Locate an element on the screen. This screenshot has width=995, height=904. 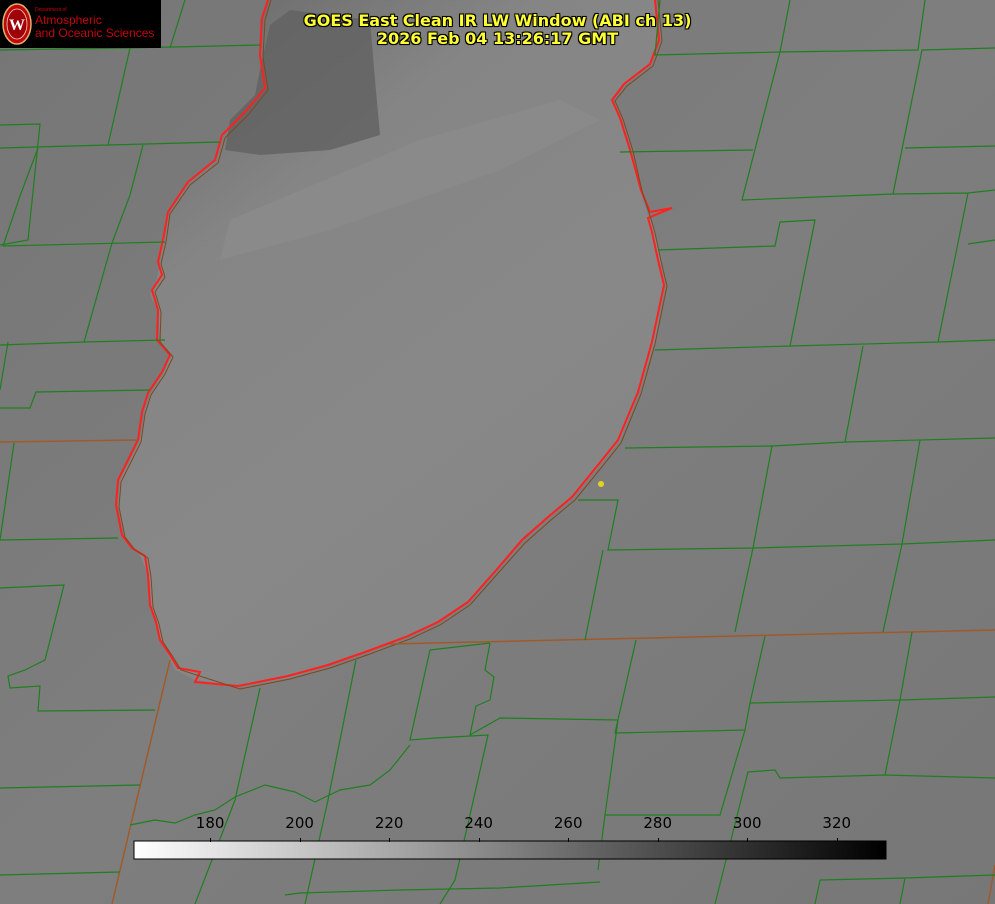
colorbar-tick-label: 200 is located at coordinates (299, 823).